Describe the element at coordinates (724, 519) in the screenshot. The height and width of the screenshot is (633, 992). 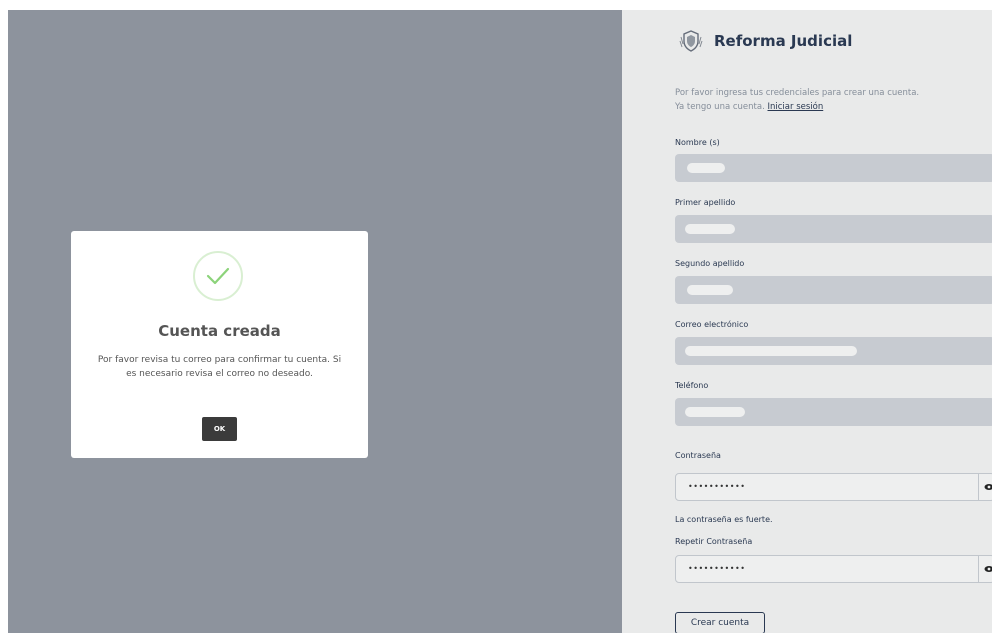
I see `password-strength-text: La contraseña es fuerte.` at that location.